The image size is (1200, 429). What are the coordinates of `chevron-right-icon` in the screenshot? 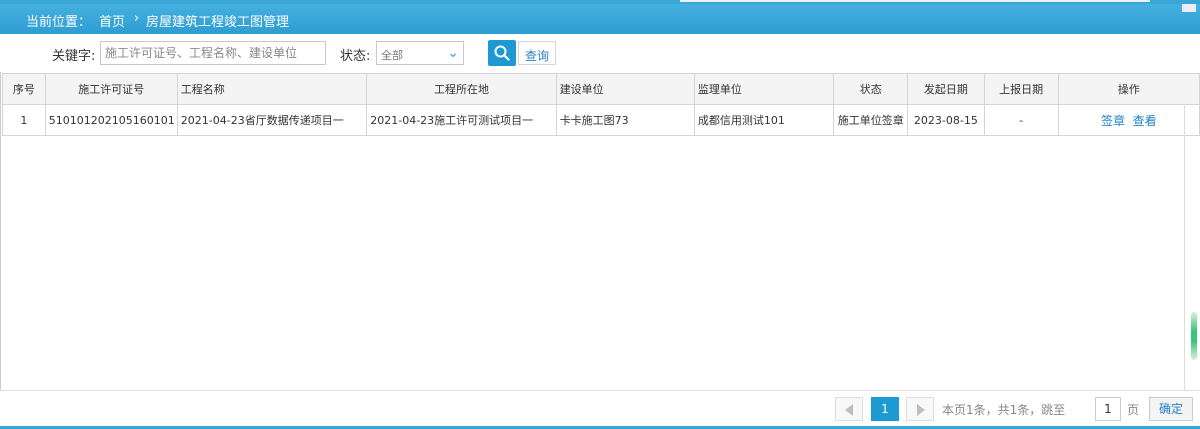 It's located at (921, 410).